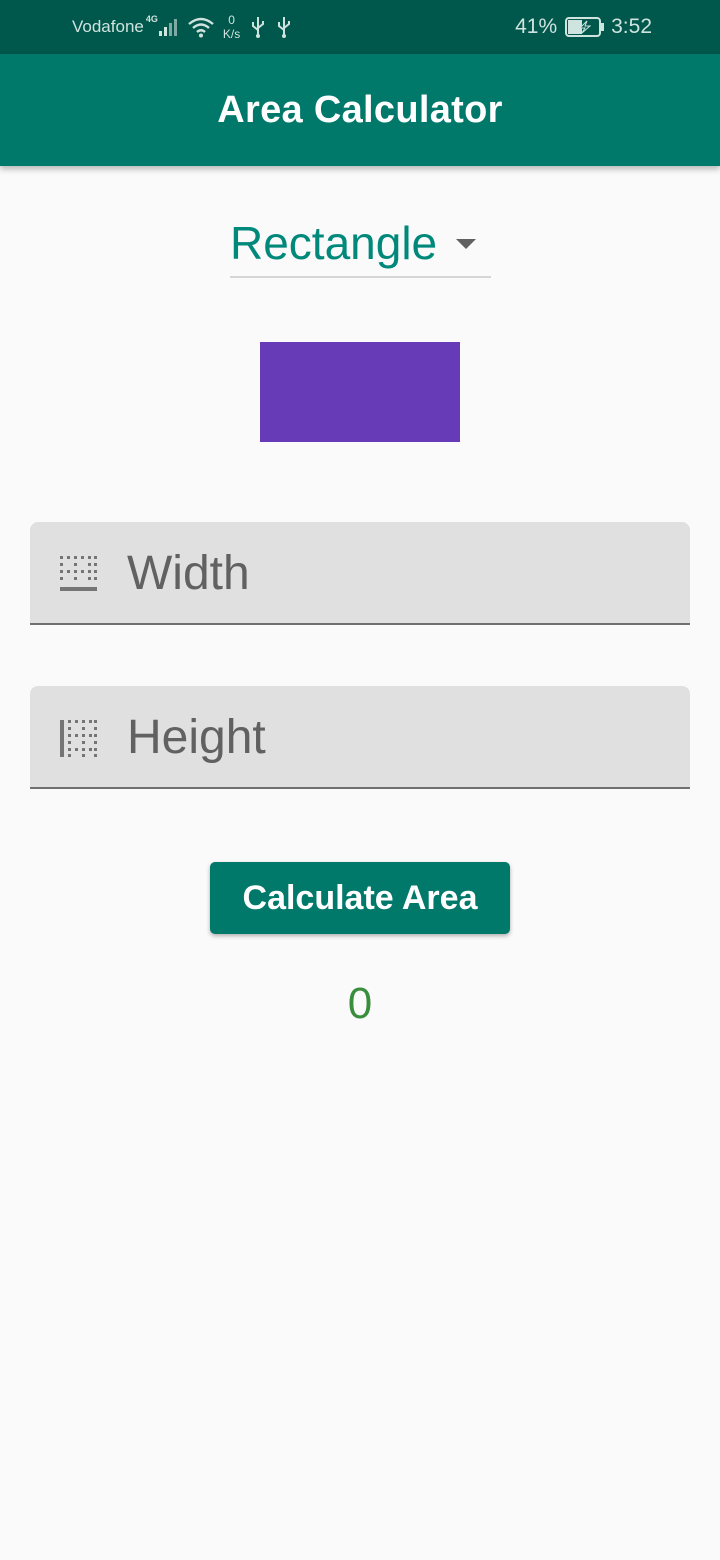 This screenshot has width=720, height=1560. Describe the element at coordinates (108, 26) in the screenshot. I see `carrier-name: Vodafone` at that location.